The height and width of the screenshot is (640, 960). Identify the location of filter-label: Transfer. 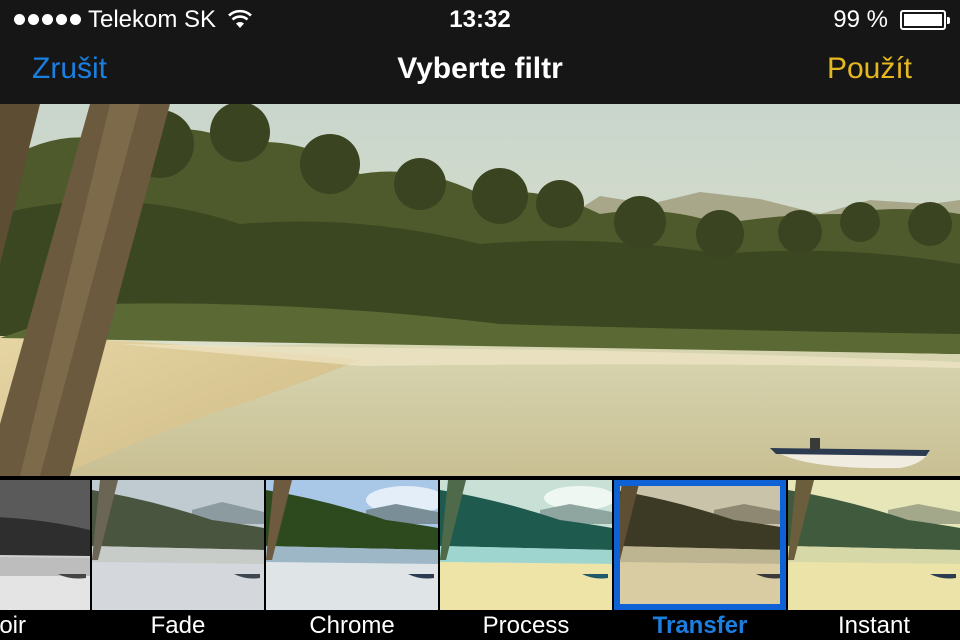
(700, 625).